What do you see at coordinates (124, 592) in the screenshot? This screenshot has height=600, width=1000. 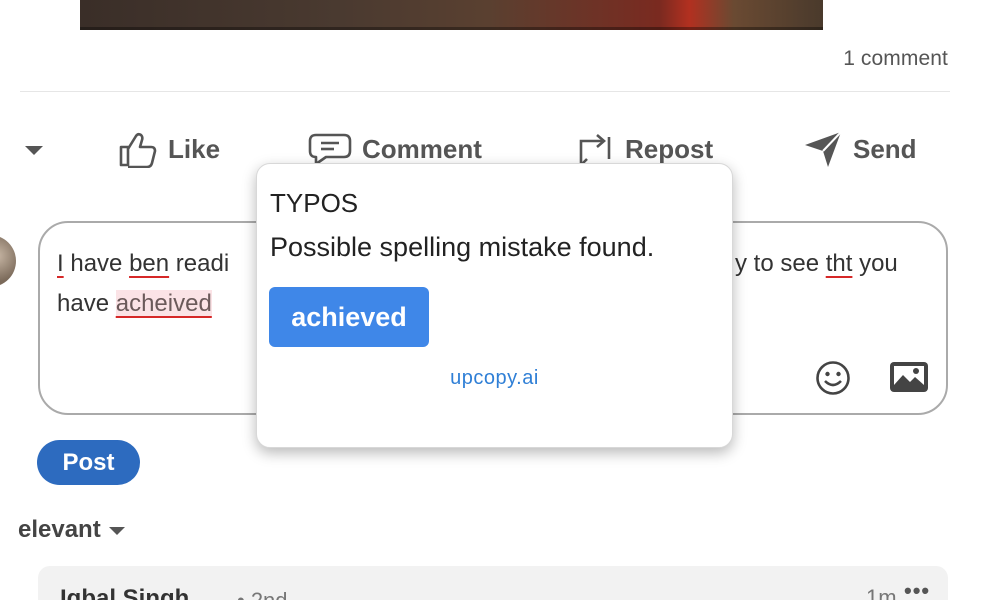 I see `commenter-name: Iqbal Singh` at bounding box center [124, 592].